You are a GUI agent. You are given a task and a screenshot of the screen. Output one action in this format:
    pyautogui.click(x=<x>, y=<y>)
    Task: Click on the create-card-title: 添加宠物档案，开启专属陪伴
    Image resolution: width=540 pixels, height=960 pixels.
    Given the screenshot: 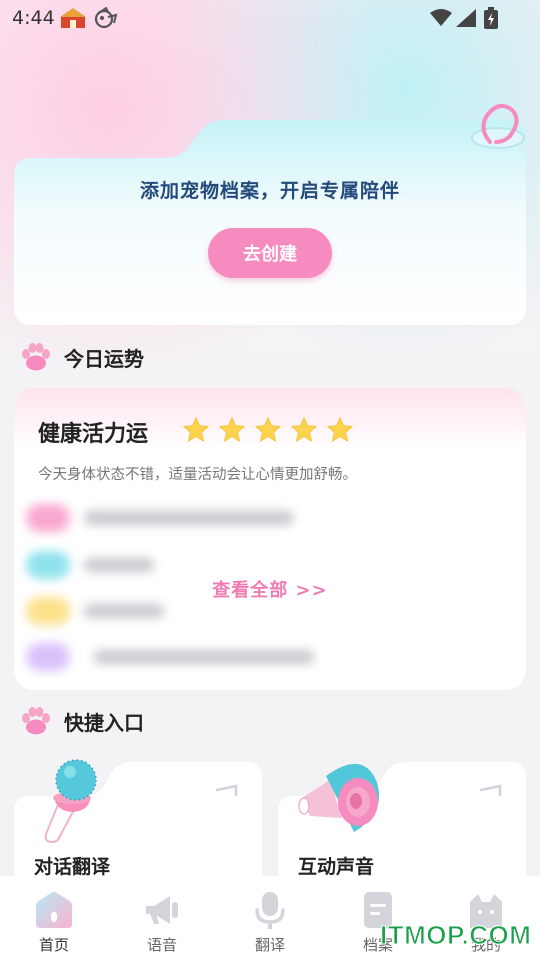 What is the action you would take?
    pyautogui.click(x=269, y=191)
    